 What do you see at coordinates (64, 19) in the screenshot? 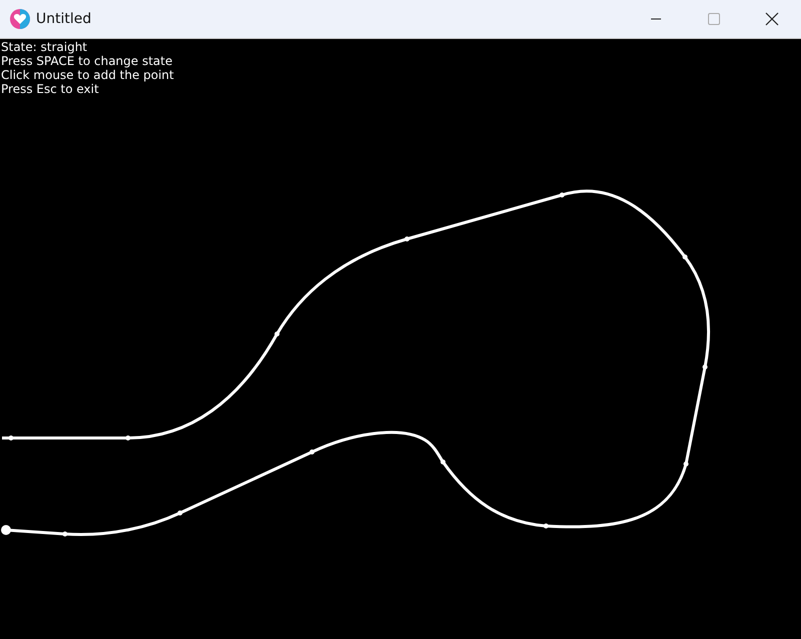
I see `window-title: Untitled` at bounding box center [64, 19].